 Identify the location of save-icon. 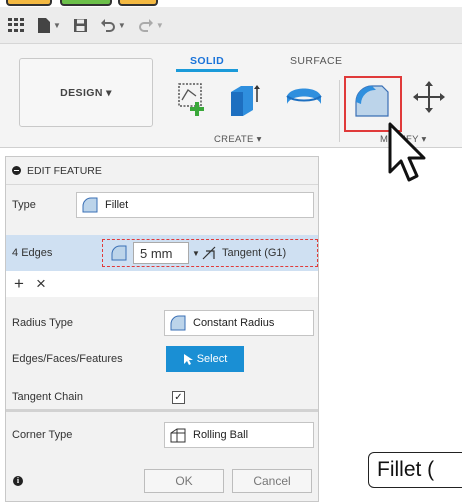
(80, 25).